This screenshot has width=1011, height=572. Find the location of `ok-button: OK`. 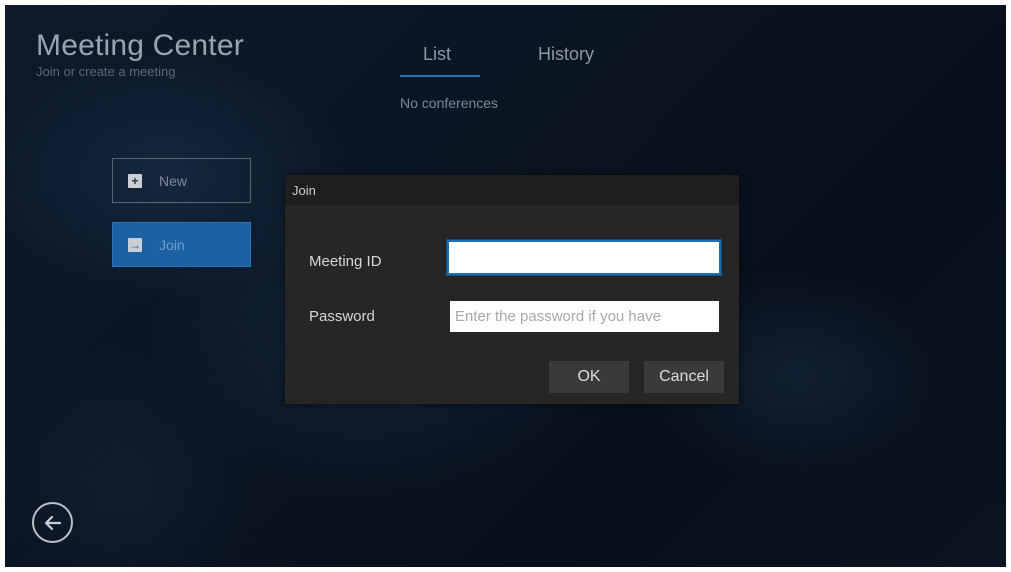

ok-button: OK is located at coordinates (589, 377).